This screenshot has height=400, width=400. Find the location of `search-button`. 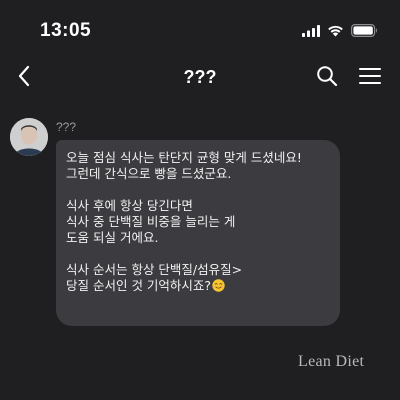

search-button is located at coordinates (327, 78).